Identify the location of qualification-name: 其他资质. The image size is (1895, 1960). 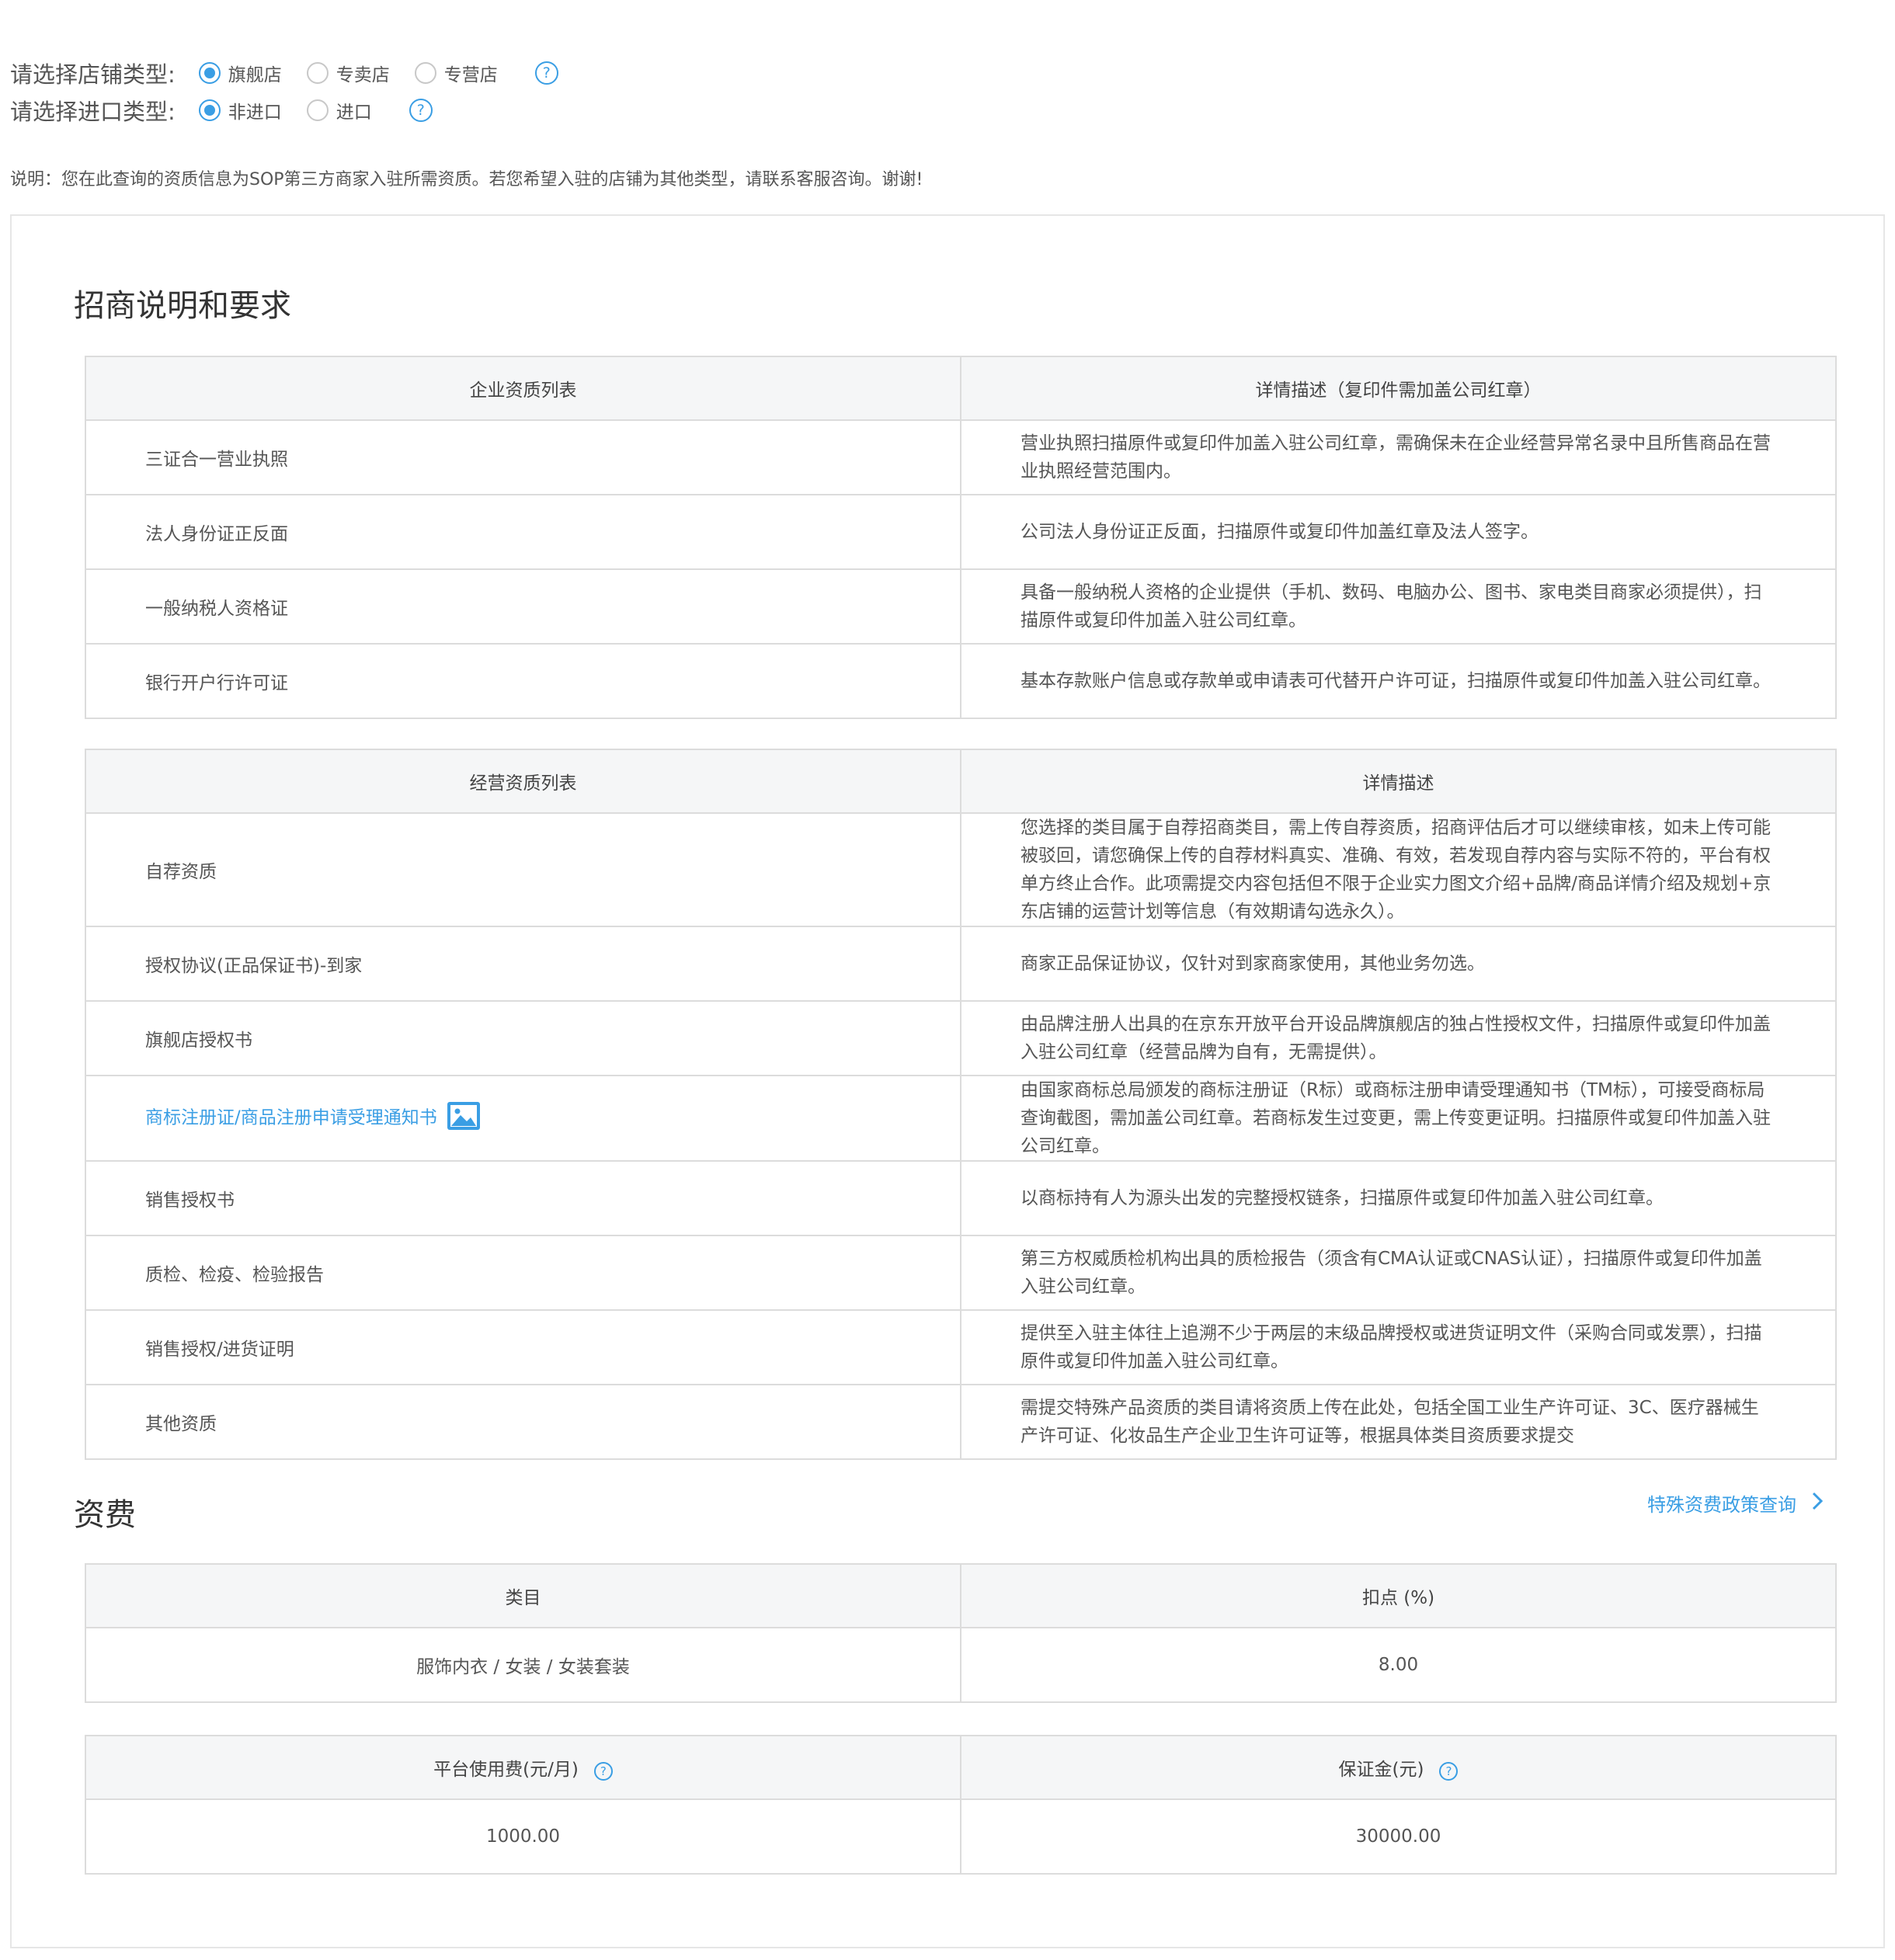
(523, 1422).